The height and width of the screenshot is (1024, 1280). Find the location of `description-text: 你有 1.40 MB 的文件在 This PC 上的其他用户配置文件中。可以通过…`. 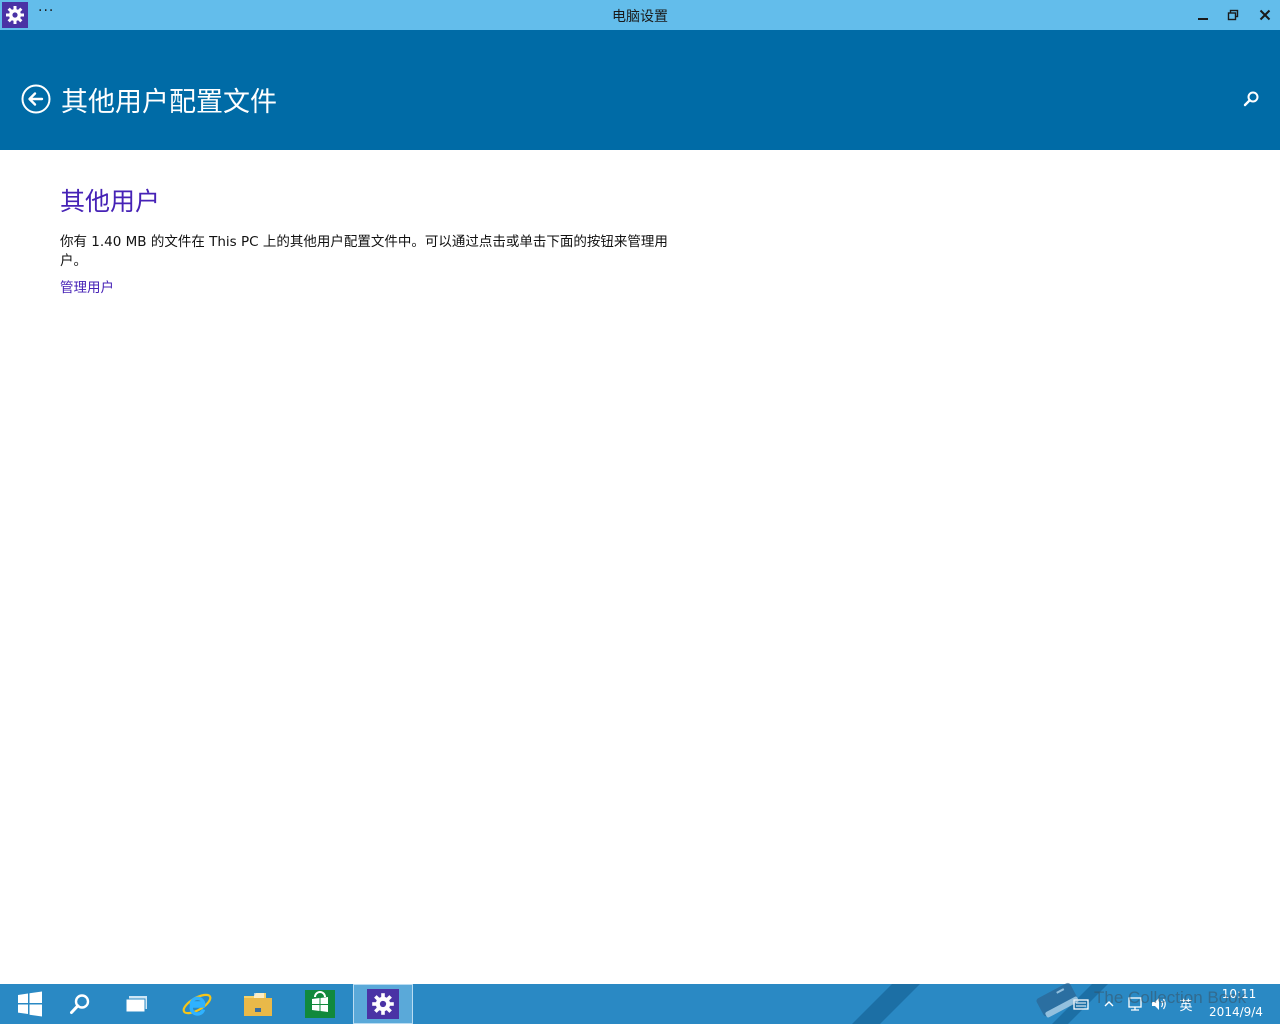

description-text: 你有 1.40 MB 的文件在 This PC 上的其他用户配置文件中。可以通过… is located at coordinates (364, 251).